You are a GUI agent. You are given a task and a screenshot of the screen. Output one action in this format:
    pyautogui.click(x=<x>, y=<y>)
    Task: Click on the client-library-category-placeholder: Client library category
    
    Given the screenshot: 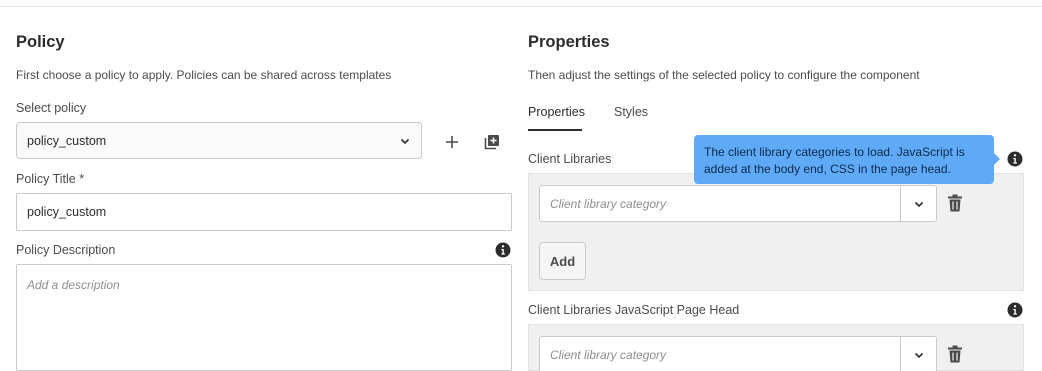 What is the action you would take?
    pyautogui.click(x=608, y=203)
    